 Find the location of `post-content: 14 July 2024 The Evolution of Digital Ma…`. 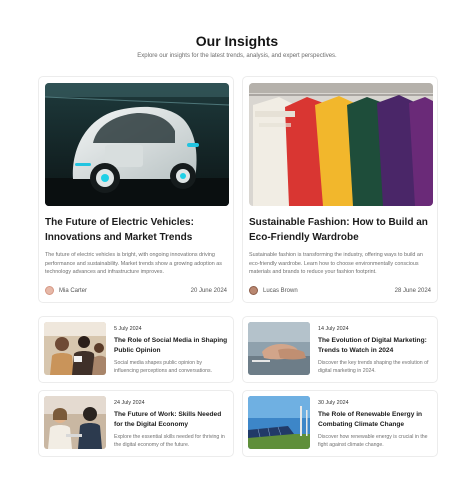

post-content: 14 July 2024 The Evolution of Digital Ma… is located at coordinates (375, 349).